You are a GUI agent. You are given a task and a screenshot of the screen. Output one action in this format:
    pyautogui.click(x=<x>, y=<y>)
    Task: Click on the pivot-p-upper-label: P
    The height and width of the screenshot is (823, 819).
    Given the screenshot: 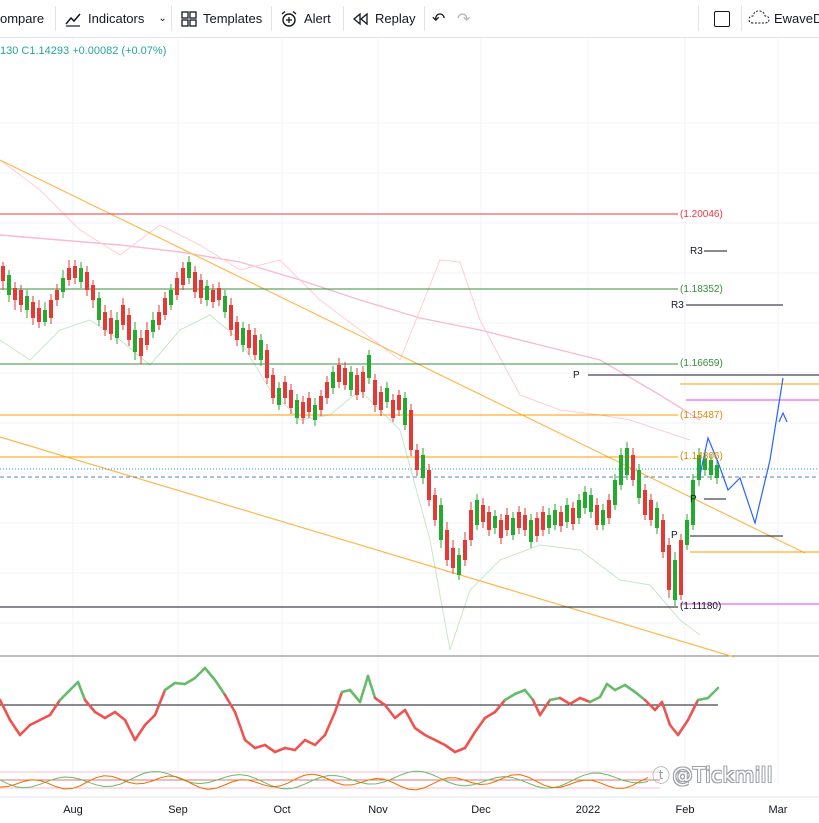 What is the action you would take?
    pyautogui.click(x=576, y=375)
    